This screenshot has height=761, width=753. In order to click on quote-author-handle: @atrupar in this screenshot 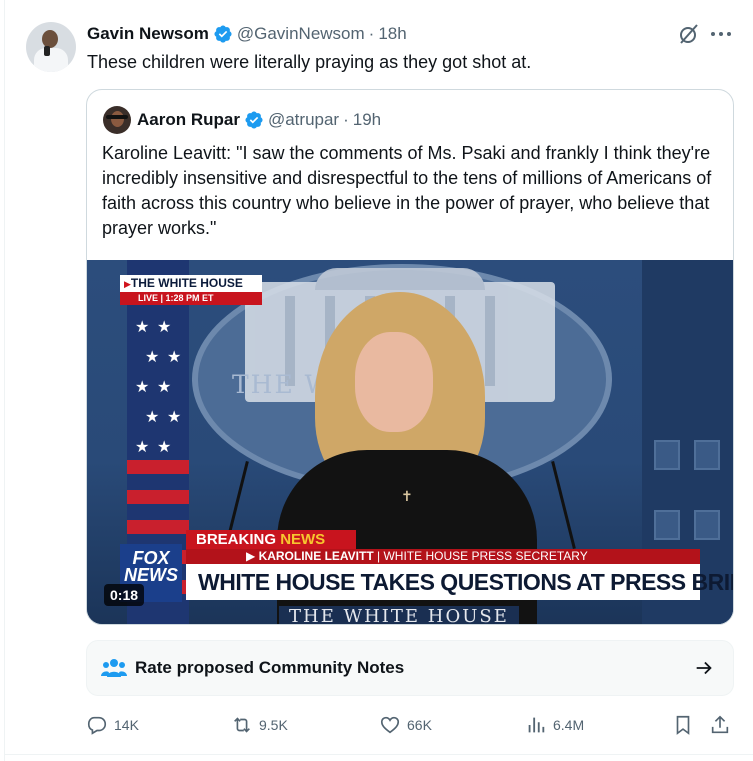, I will do `click(303, 120)`.